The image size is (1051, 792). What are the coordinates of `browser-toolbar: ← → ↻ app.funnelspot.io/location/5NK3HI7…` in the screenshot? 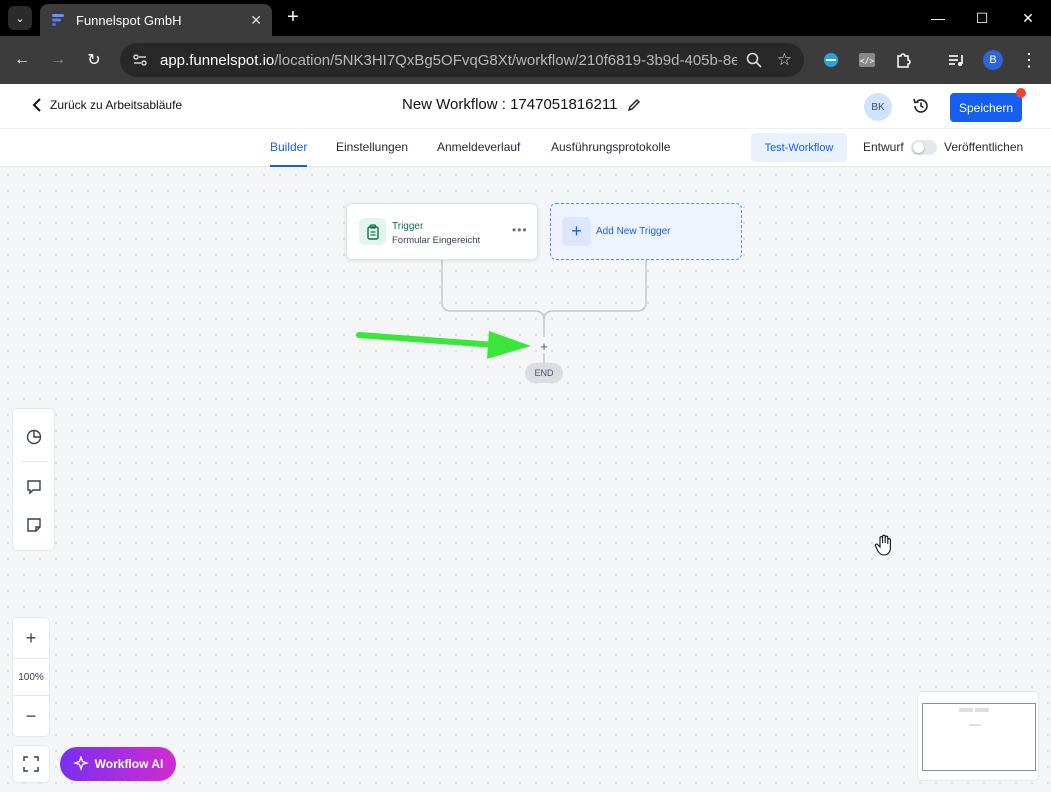 It's located at (525, 60).